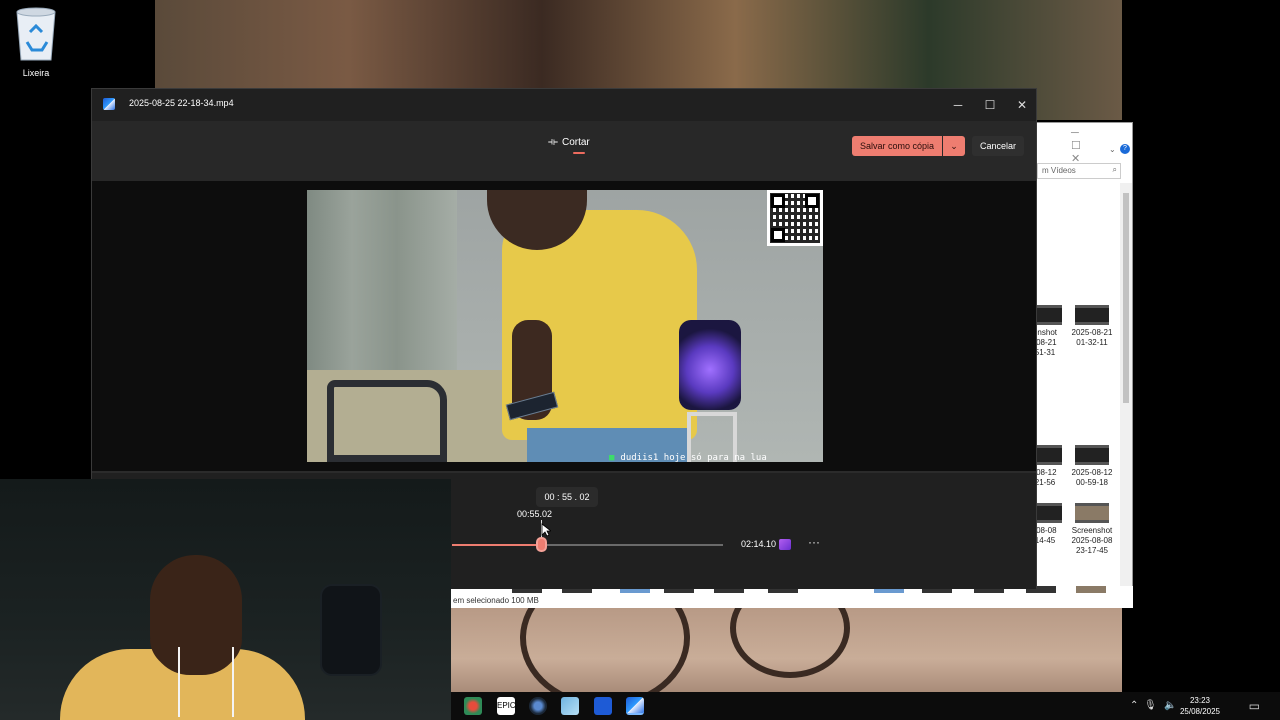  Describe the element at coordinates (579, 153) in the screenshot. I see `active-tab-indicator` at that location.